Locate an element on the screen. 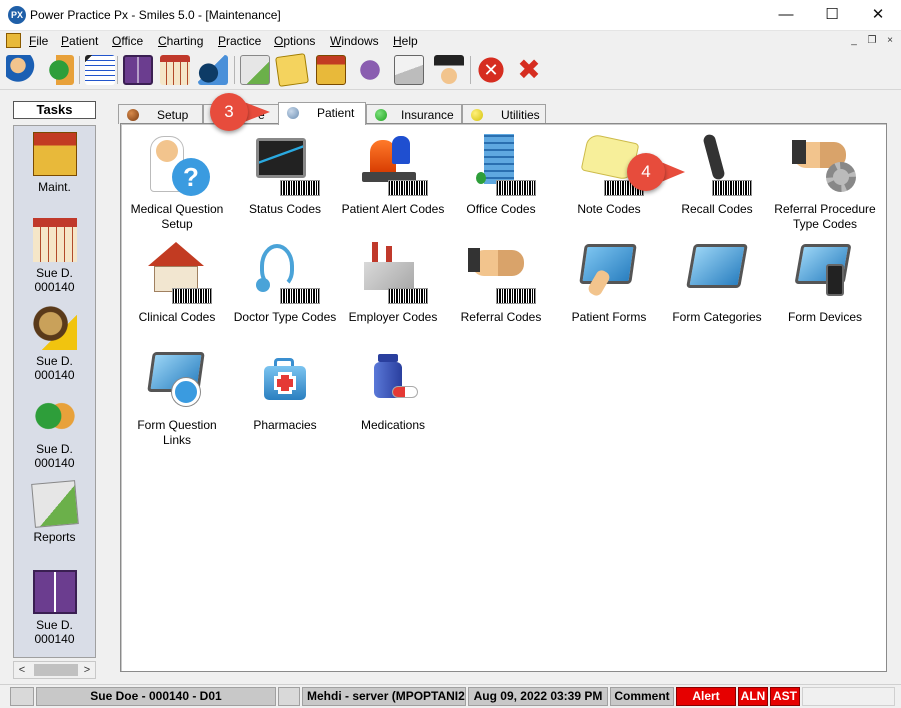 Image resolution: width=901 pixels, height=708 pixels. camera-image-icon is located at coordinates (213, 70).